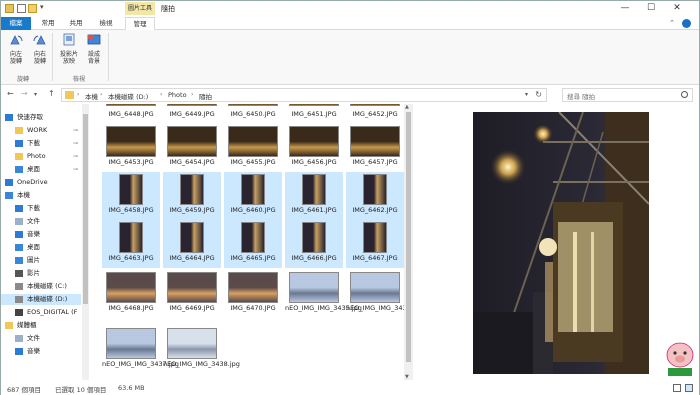 The width and height of the screenshot is (700, 395). Describe the element at coordinates (253, 148) in the screenshot. I see `file-tile: IMG_6455.JPG` at that location.